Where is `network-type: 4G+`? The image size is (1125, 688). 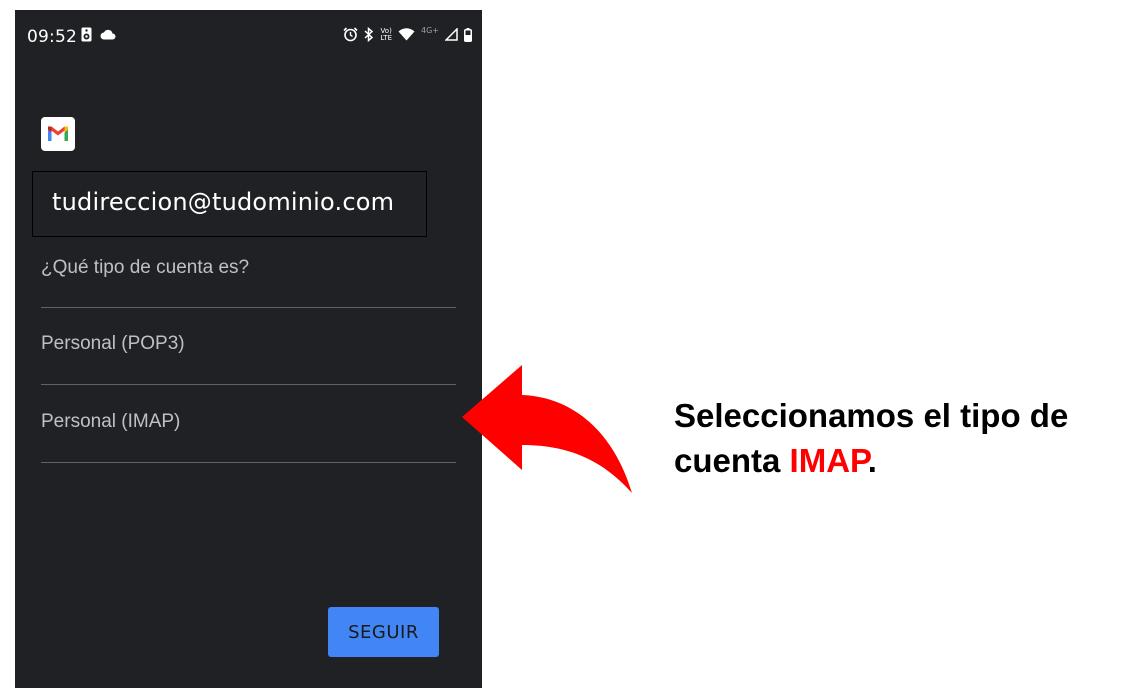 network-type: 4G+ is located at coordinates (430, 30).